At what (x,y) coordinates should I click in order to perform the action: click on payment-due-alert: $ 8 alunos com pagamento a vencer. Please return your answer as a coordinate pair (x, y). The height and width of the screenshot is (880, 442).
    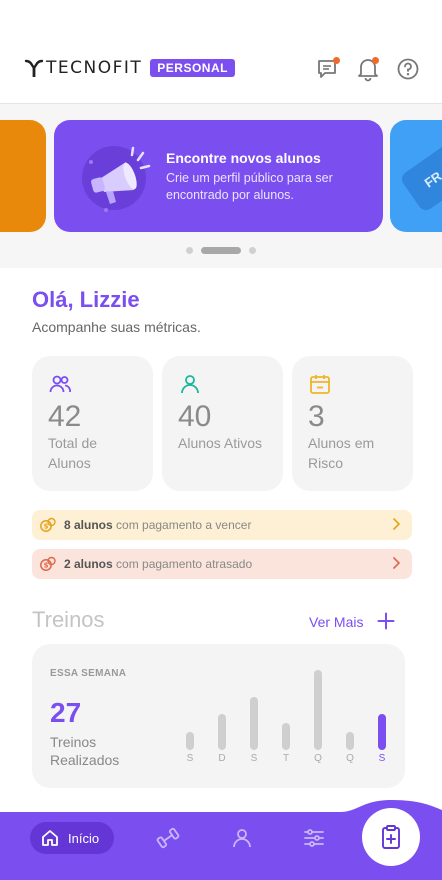
    Looking at the image, I should click on (222, 525).